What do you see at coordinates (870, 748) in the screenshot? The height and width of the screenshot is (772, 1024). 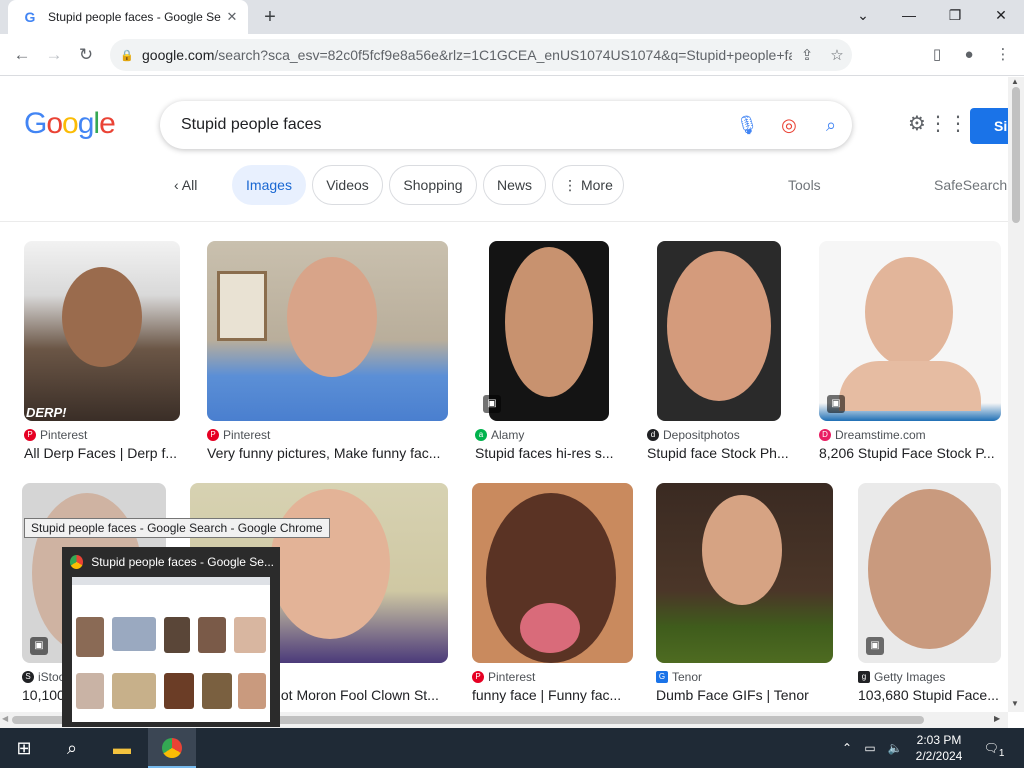 I see `network-icon: ▭` at bounding box center [870, 748].